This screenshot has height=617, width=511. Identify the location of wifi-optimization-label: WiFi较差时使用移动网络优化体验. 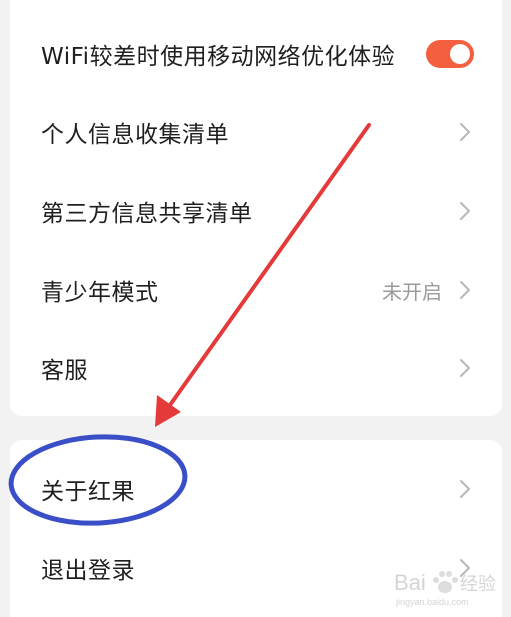
(218, 57).